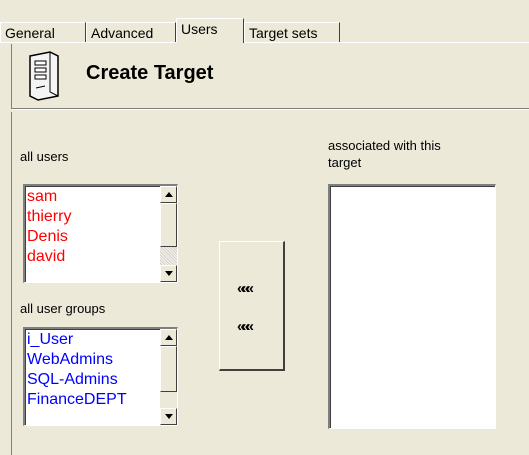 Image resolution: width=529 pixels, height=455 pixels. I want to click on tab-target-sets: Target sets, so click(292, 32).